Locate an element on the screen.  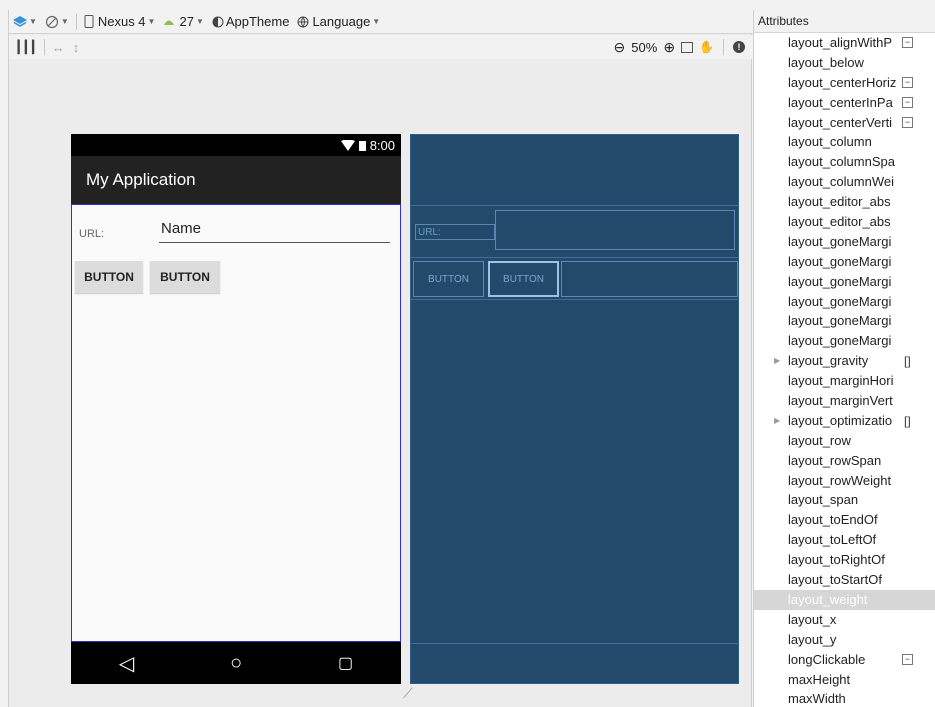
attribute-row: layout_weight is located at coordinates (844, 599).